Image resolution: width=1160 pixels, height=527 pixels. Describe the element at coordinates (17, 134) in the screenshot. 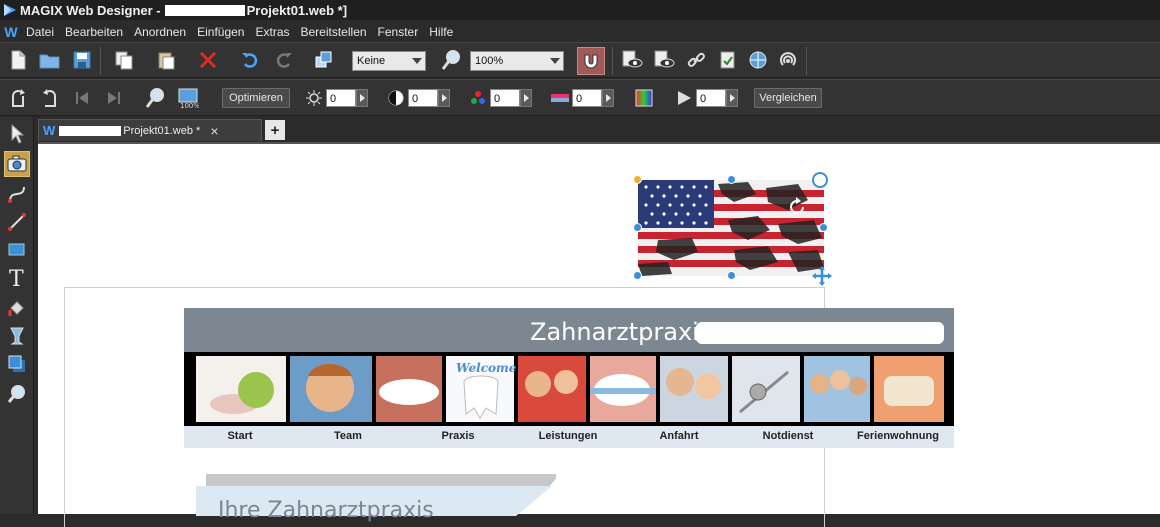

I see `pointer-tool-icon` at that location.